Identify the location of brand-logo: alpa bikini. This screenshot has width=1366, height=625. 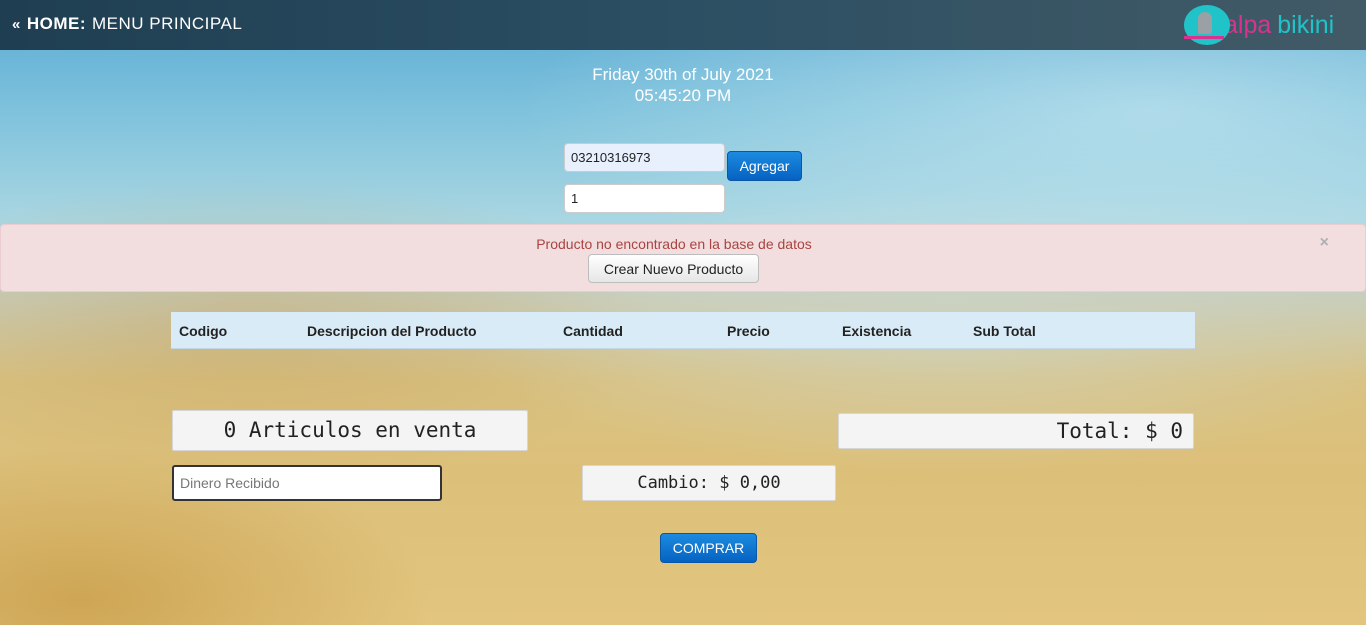
(1270, 25).